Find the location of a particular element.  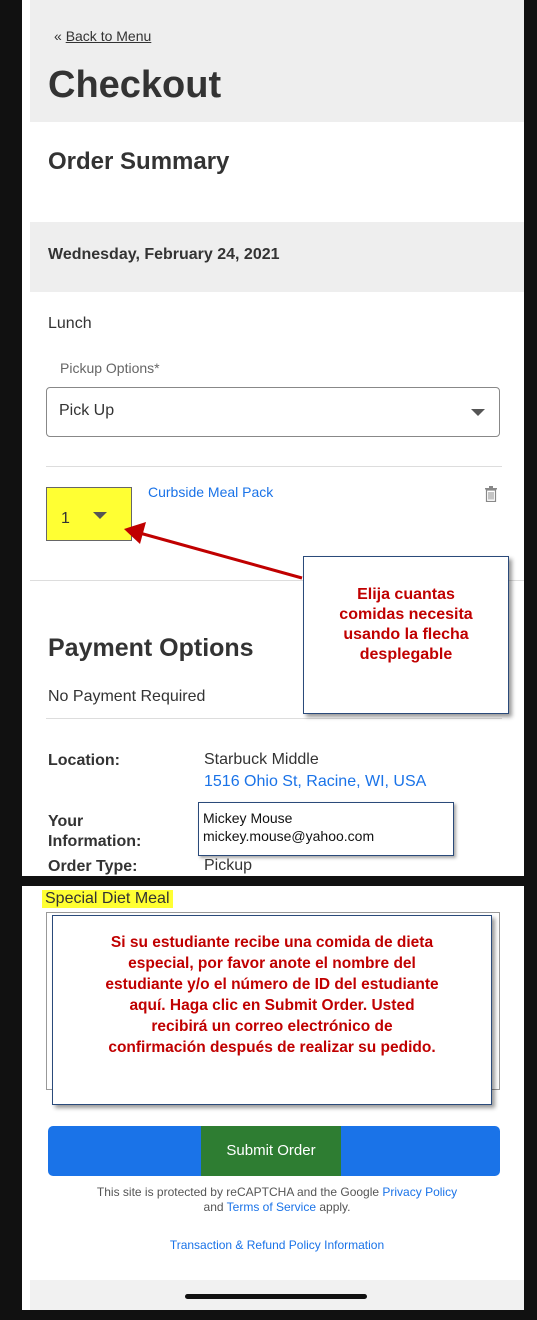

qty-callout-line: desplegable is located at coordinates (406, 654).